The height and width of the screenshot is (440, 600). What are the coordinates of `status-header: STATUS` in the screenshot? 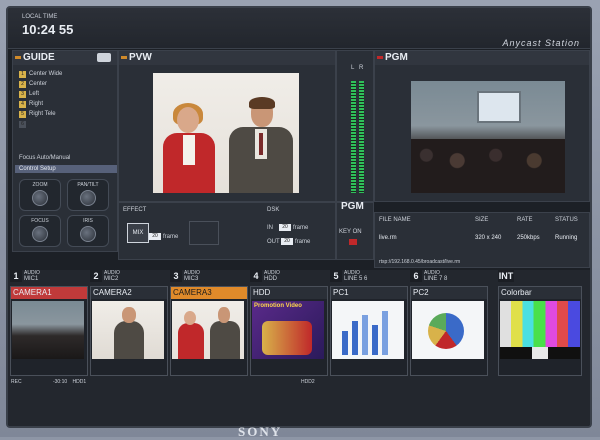 It's located at (566, 220).